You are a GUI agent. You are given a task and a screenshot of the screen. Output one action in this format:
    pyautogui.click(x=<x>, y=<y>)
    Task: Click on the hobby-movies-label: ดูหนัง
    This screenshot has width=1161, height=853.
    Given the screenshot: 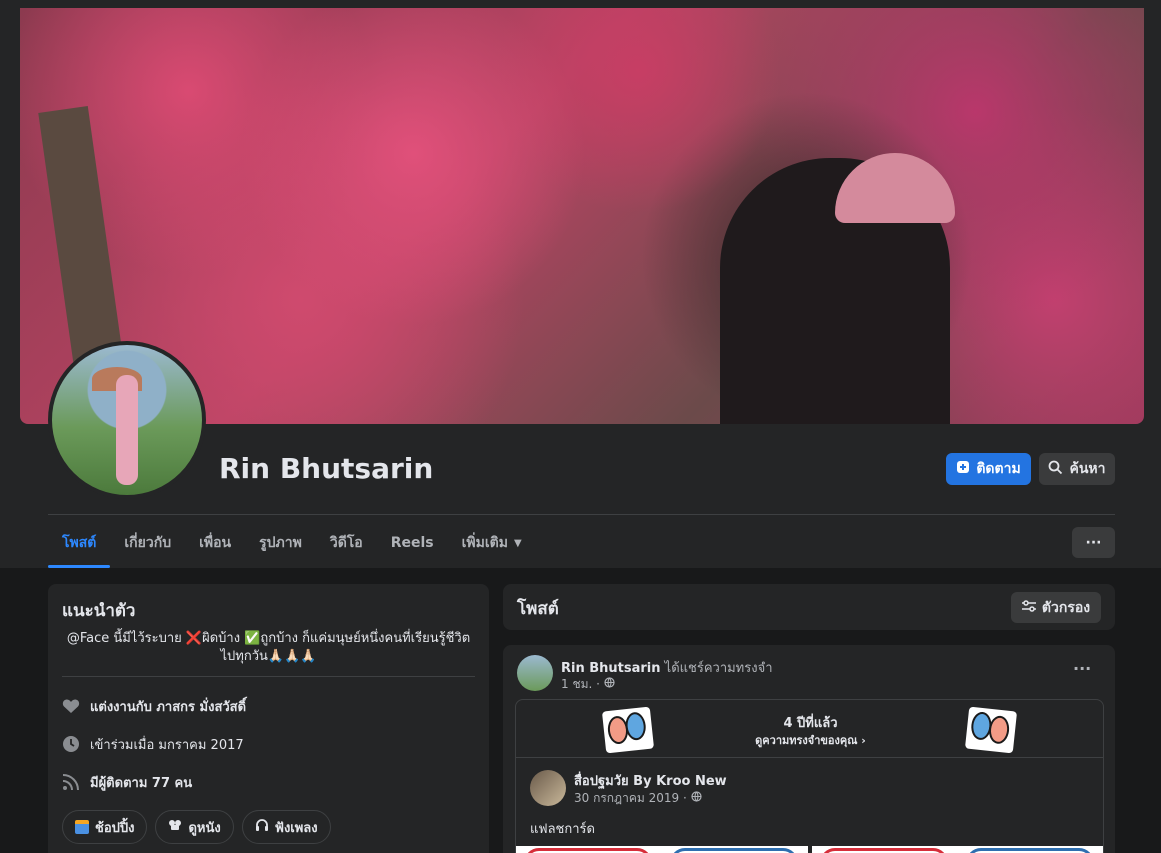 What is the action you would take?
    pyautogui.click(x=204, y=828)
    